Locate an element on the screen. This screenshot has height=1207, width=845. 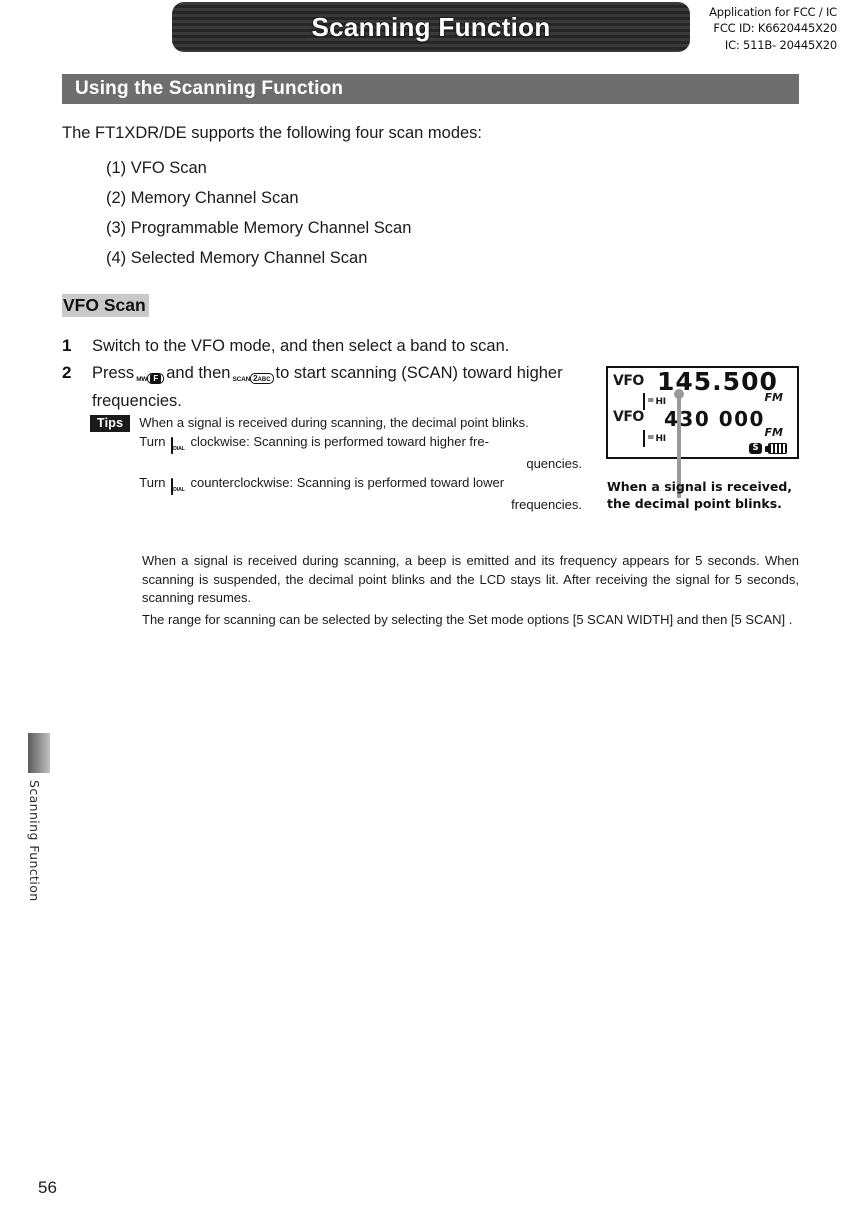
step-number: 1 is located at coordinates (67, 345).